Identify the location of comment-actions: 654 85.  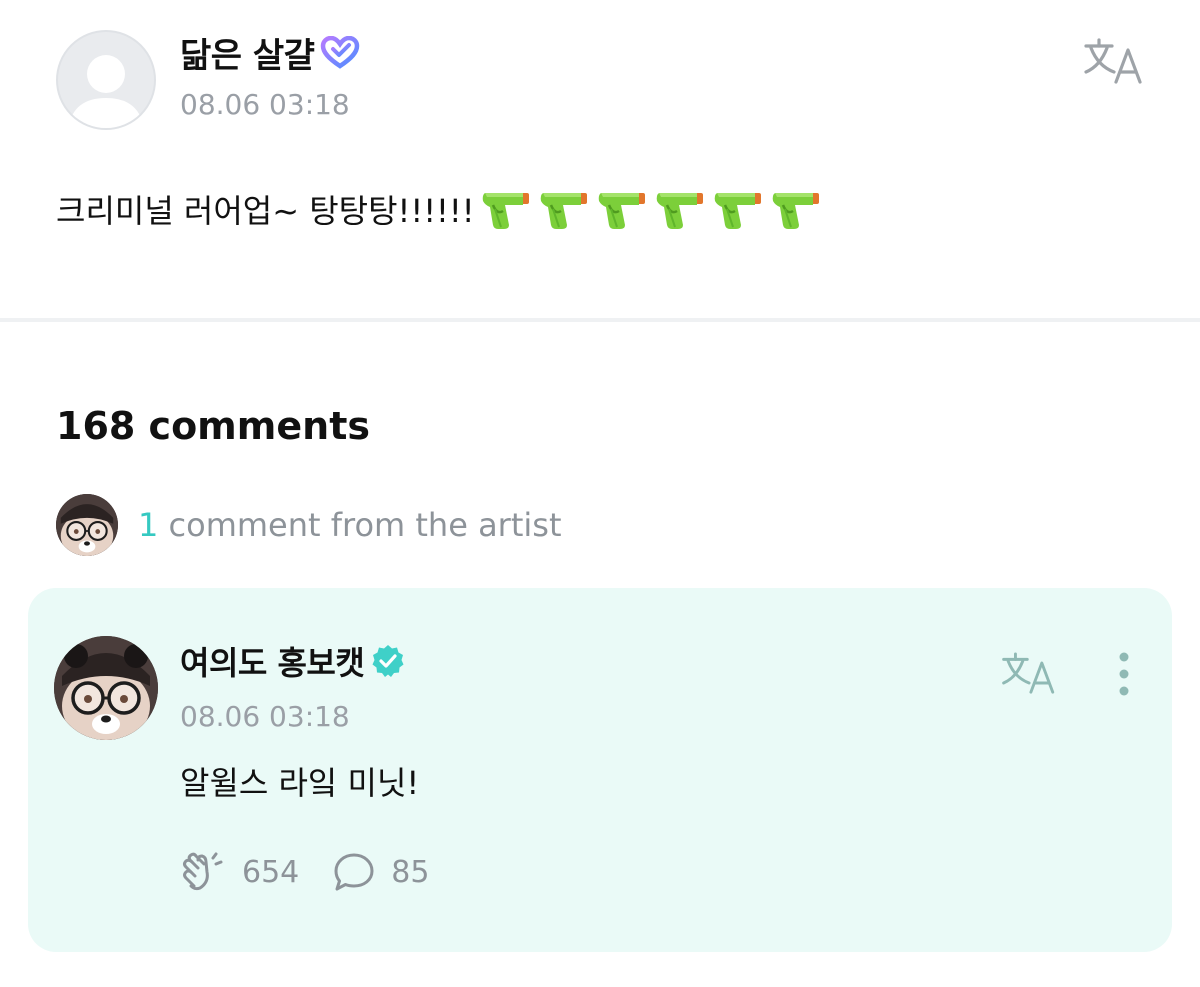
(304, 872).